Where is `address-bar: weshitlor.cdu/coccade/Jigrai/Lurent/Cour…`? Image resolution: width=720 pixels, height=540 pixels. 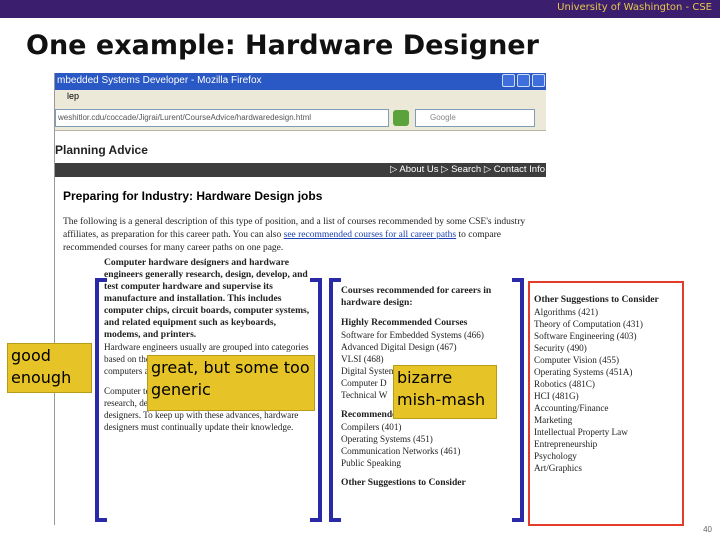
address-bar: weshitlor.cdu/coccade/Jigrai/Lurent/Cour… is located at coordinates (222, 118).